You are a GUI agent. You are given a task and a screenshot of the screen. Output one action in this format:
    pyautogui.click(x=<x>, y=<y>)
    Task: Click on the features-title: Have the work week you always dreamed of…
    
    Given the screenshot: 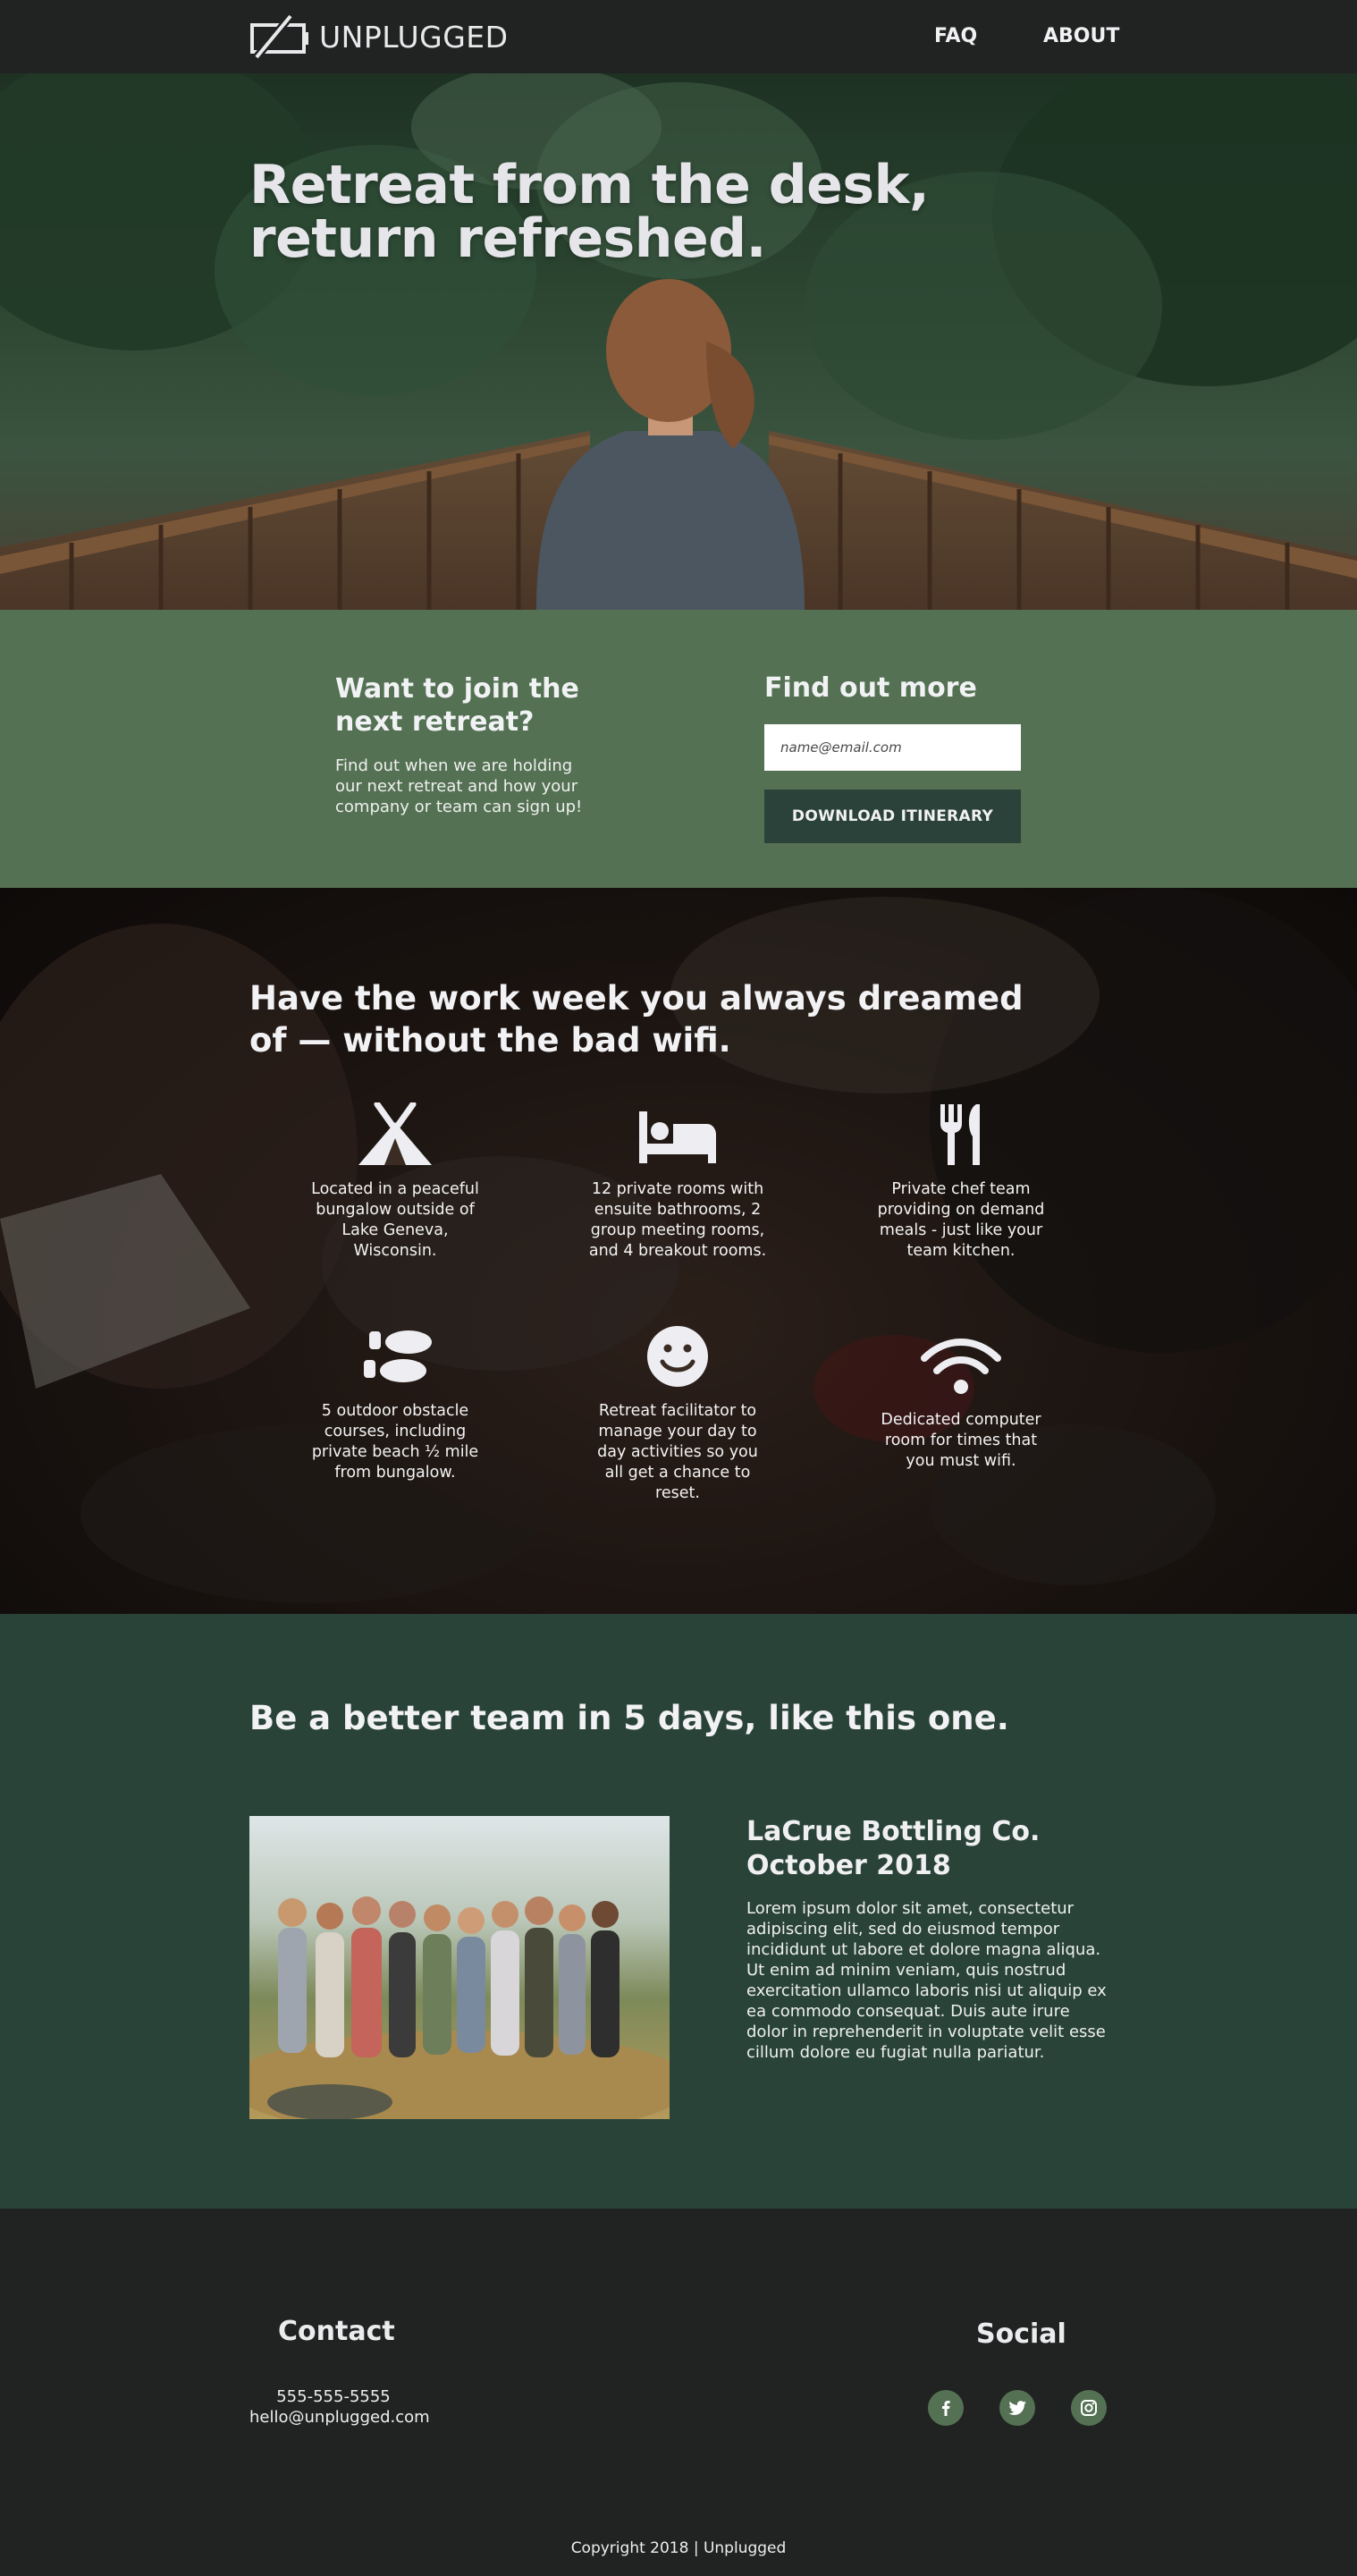 What is the action you would take?
    pyautogui.click(x=636, y=1019)
    